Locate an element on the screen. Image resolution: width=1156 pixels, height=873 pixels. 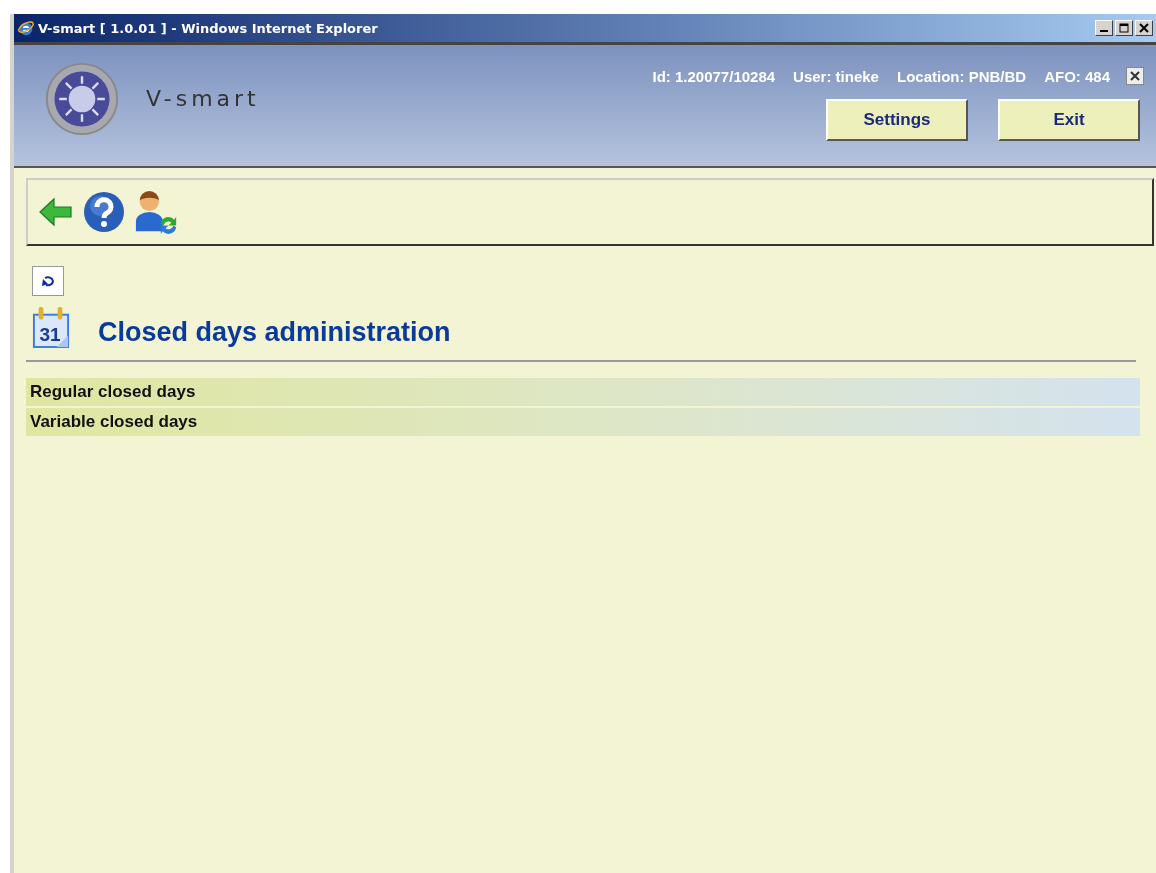
undo-icon is located at coordinates (48, 281).